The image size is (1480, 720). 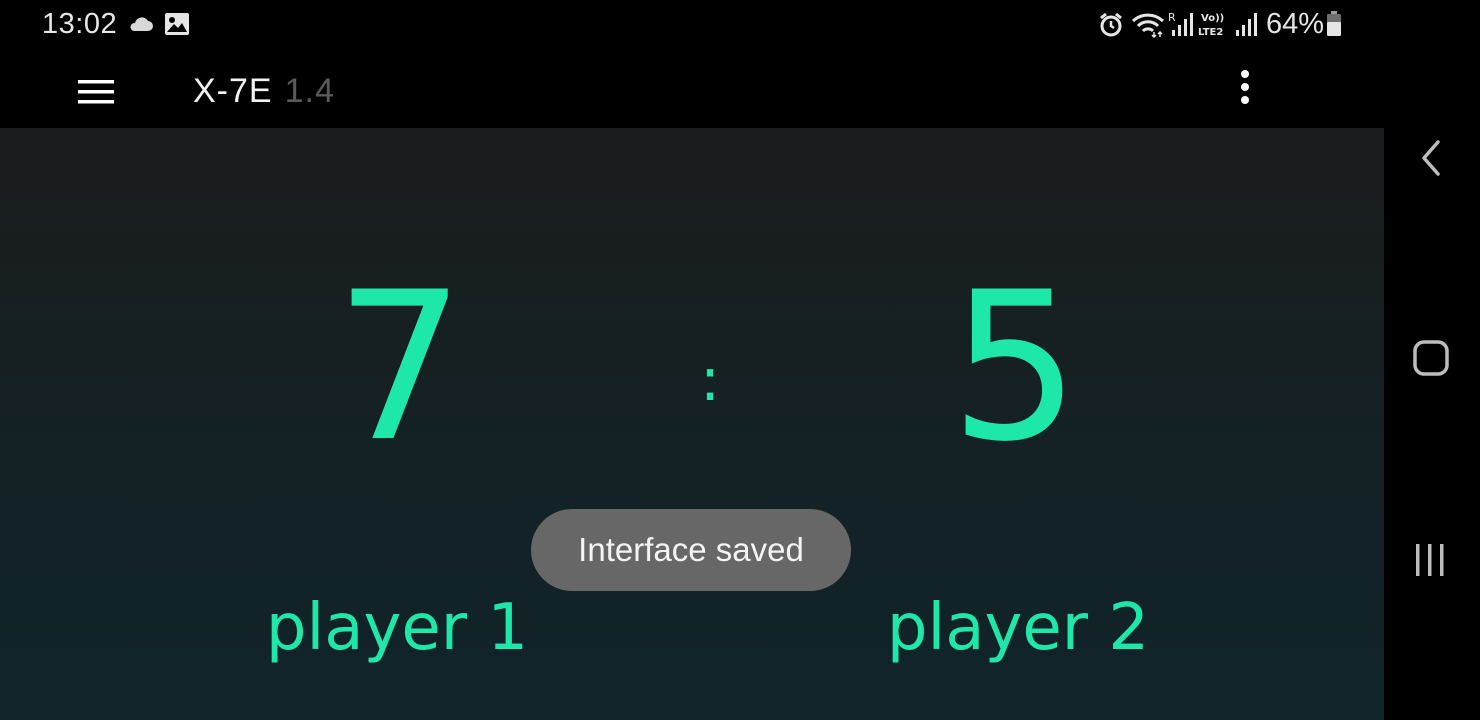 I want to click on player2-score: 5, so click(x=1015, y=368).